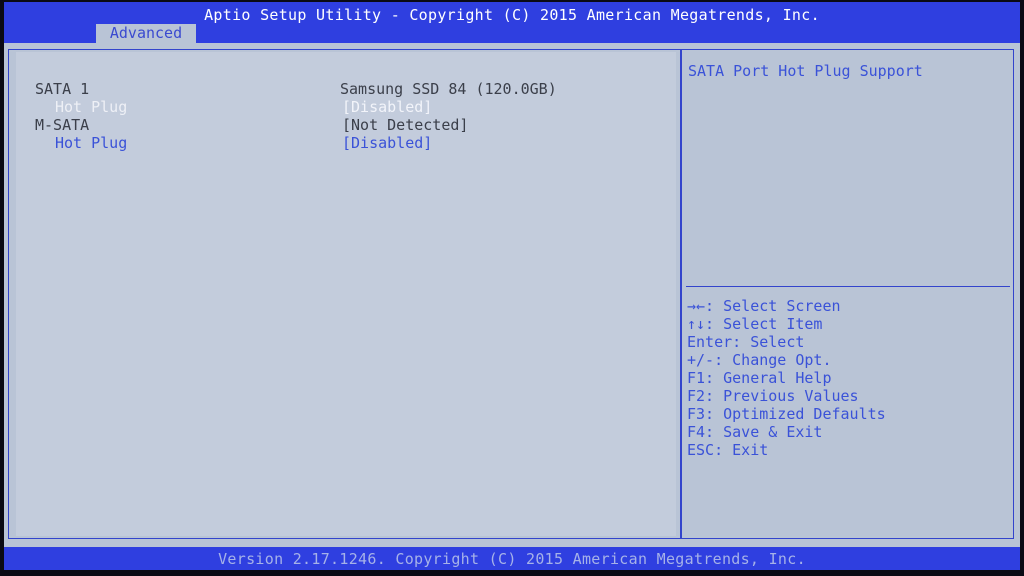 The image size is (1024, 576). I want to click on setting-label-sata1: SATA 1, so click(62, 89).